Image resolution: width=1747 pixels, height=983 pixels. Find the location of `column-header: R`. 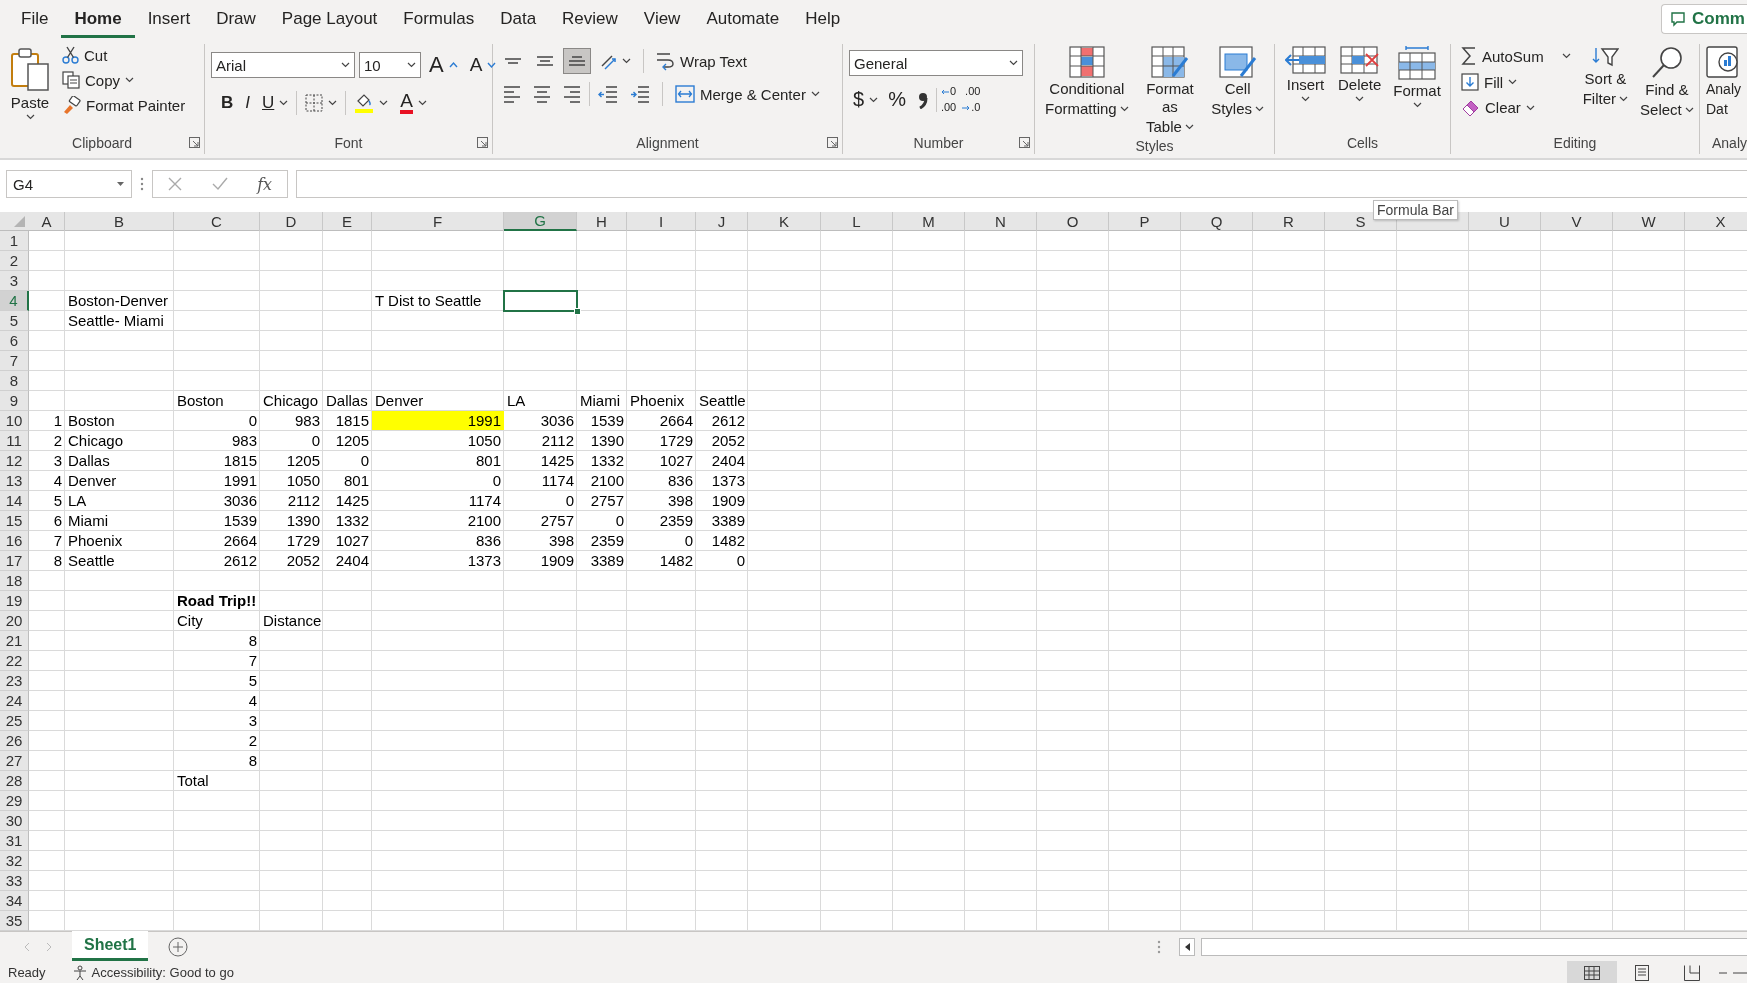

column-header: R is located at coordinates (1289, 221).